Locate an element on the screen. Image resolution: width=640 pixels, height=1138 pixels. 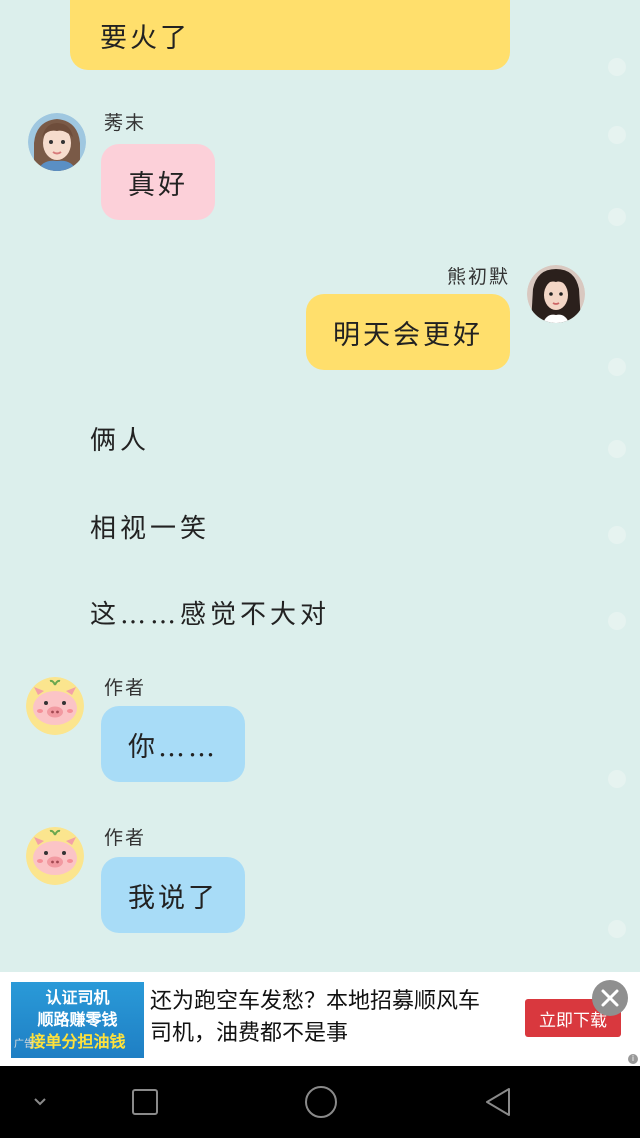
ad-image-line: 顺路赚零钱 is located at coordinates (77, 1019).